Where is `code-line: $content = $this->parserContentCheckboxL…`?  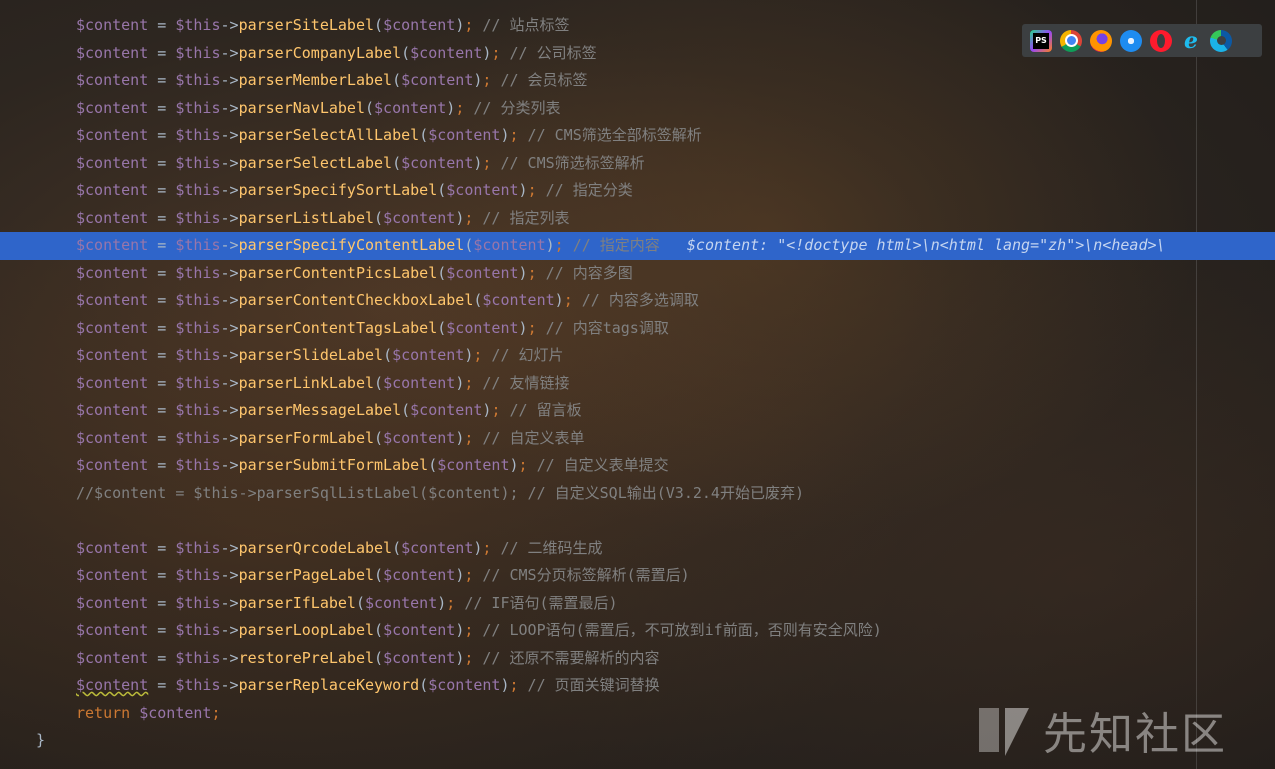 code-line: $content = $this->parserContentCheckboxL… is located at coordinates (637, 301).